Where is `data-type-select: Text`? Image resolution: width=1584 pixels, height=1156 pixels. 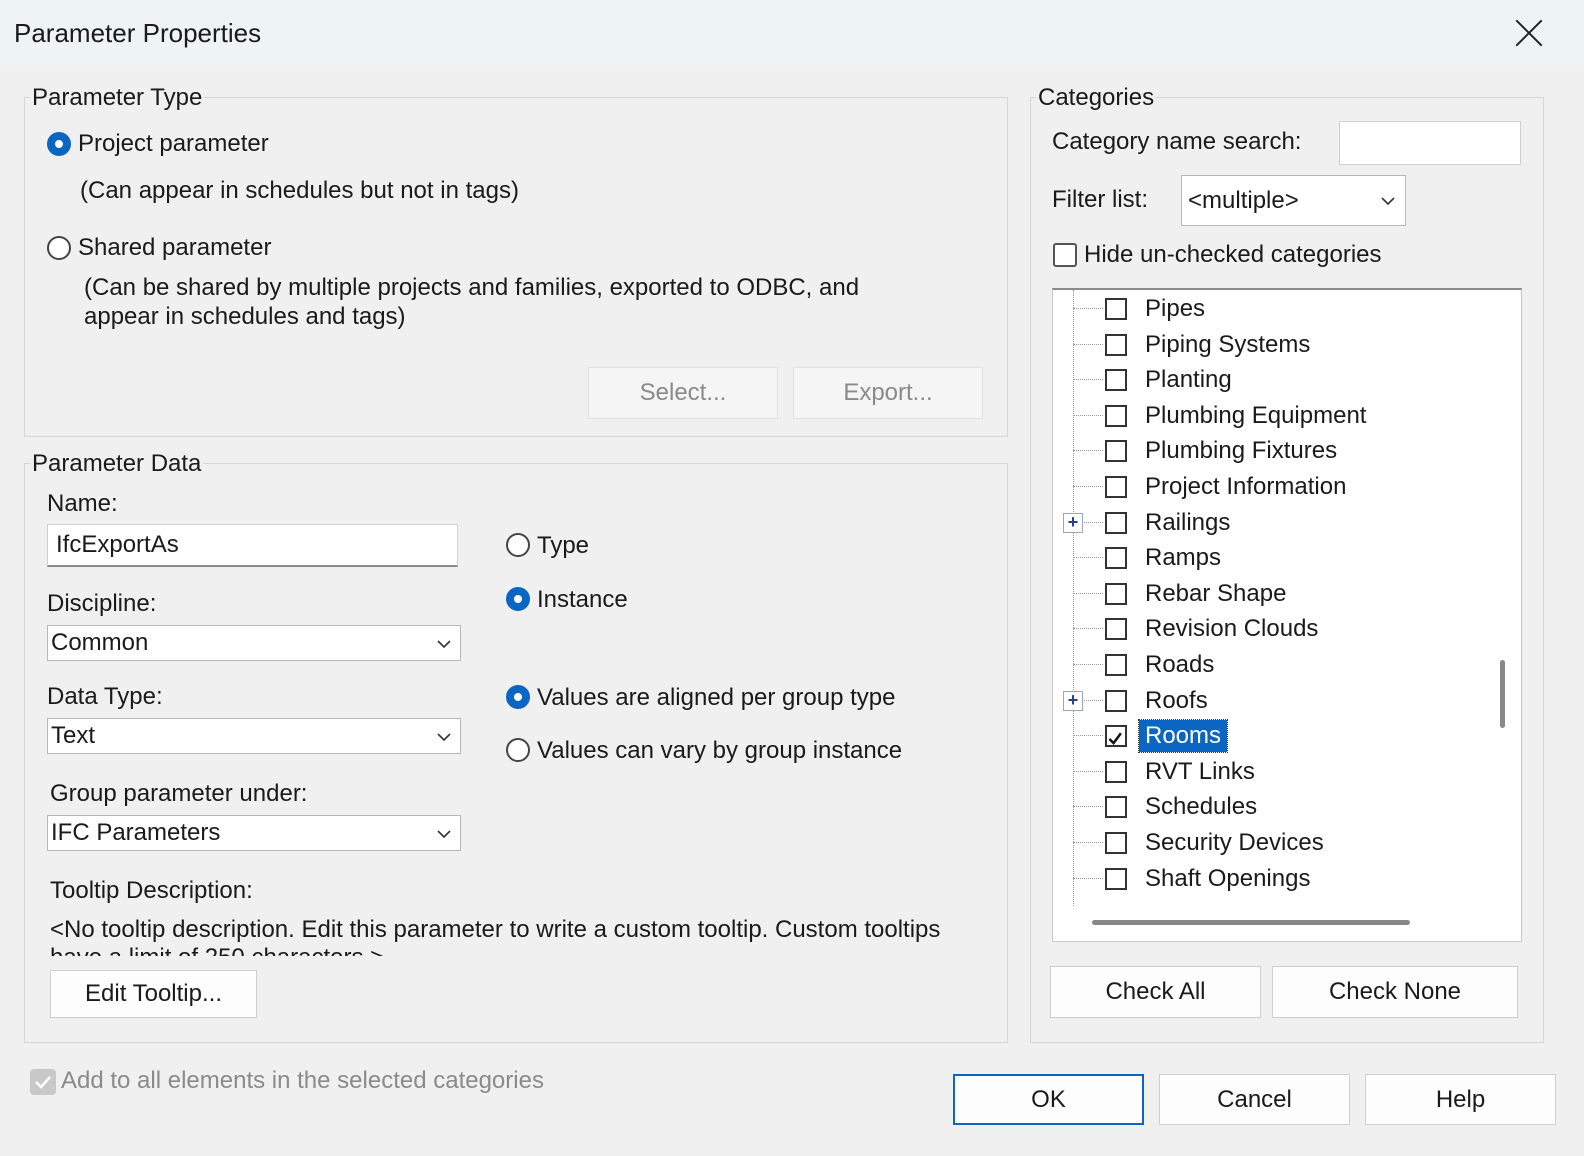 data-type-select: Text is located at coordinates (254, 736).